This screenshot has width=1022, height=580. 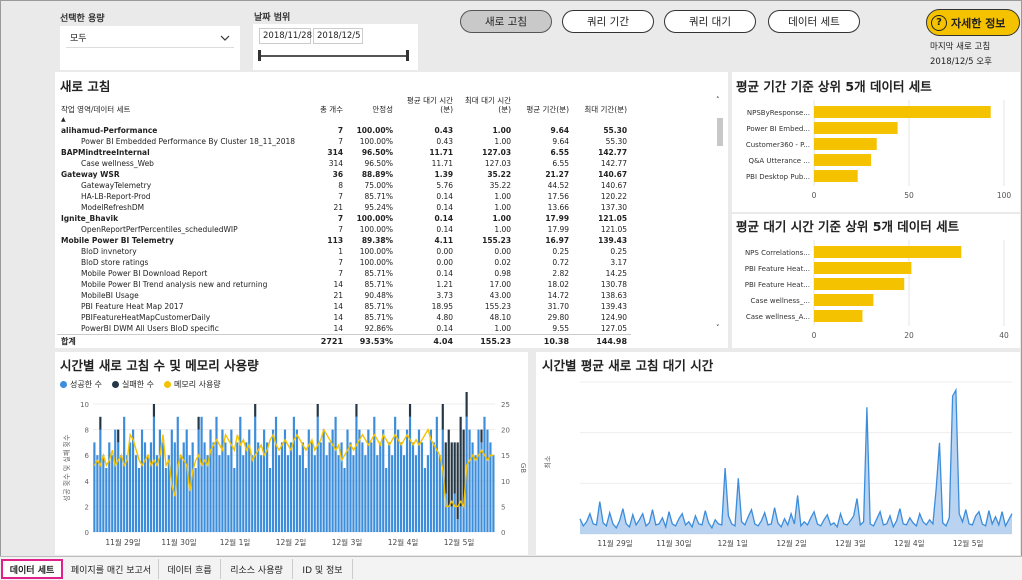 I want to click on date-end-input: 2018/12/5, so click(x=338, y=36).